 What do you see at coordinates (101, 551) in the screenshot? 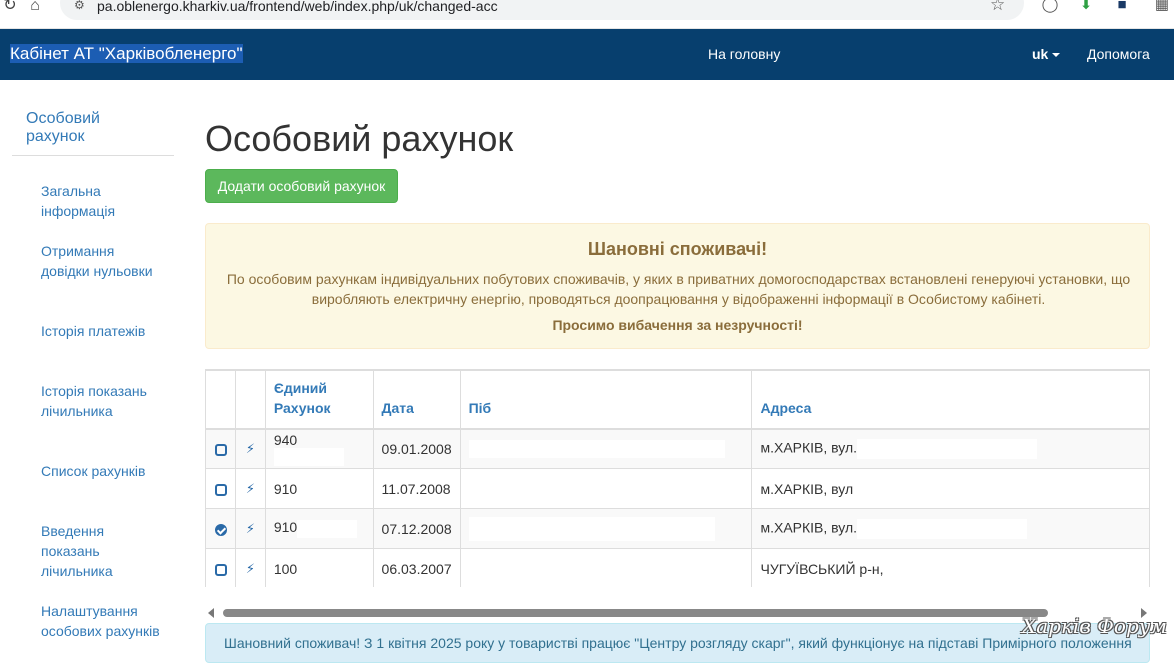
I see `sidebar-item-meter-input: Введення показань лічильника` at bounding box center [101, 551].